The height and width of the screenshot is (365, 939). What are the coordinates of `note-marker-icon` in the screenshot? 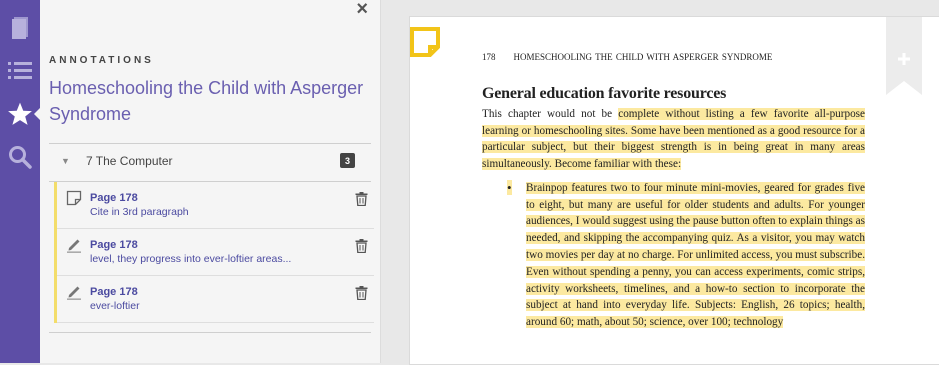 It's located at (426, 45).